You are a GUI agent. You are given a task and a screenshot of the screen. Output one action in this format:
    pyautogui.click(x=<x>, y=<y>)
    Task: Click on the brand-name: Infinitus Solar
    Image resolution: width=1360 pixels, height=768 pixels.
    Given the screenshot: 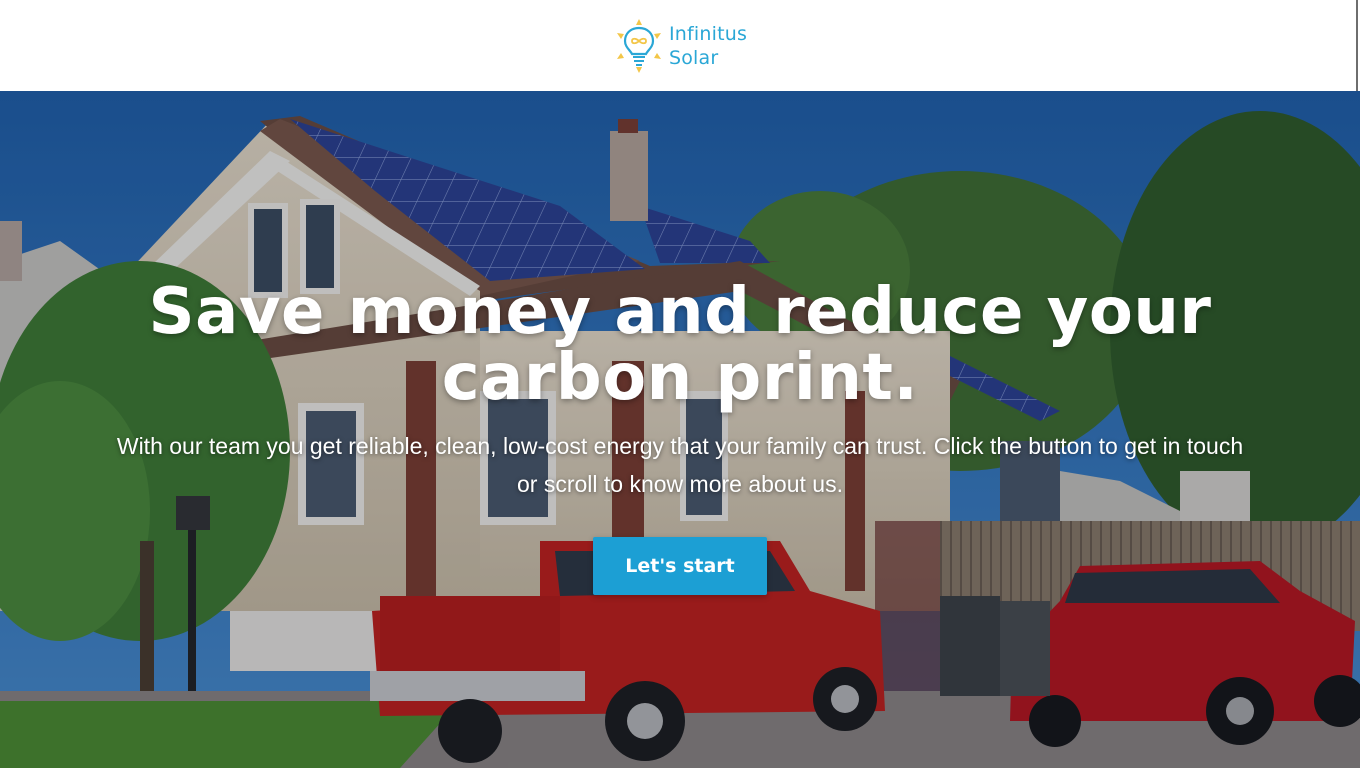 What is the action you would take?
    pyautogui.click(x=708, y=46)
    